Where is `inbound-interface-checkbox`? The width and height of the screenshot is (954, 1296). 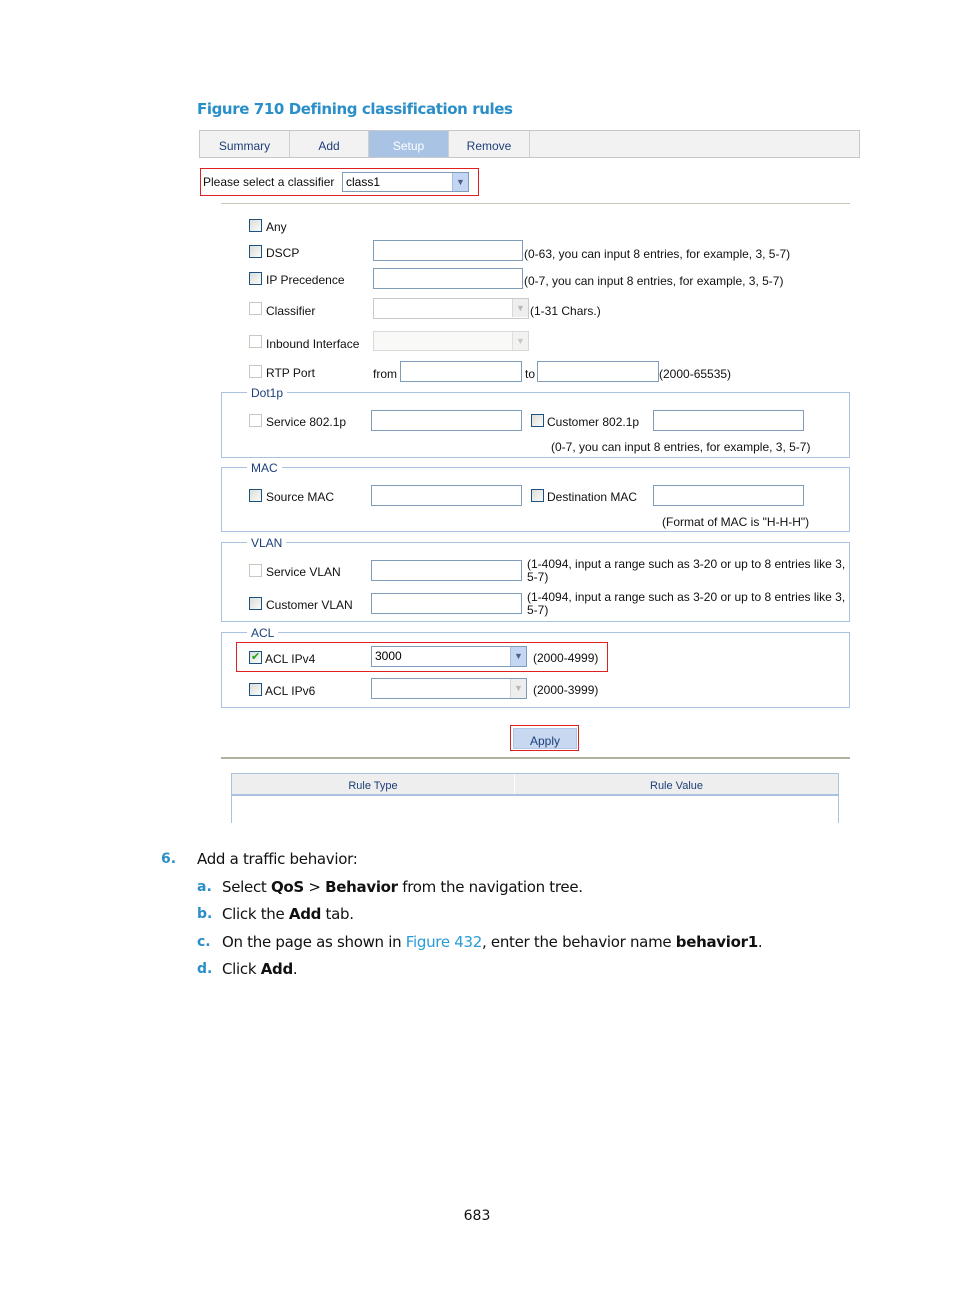
inbound-interface-checkbox is located at coordinates (255, 341).